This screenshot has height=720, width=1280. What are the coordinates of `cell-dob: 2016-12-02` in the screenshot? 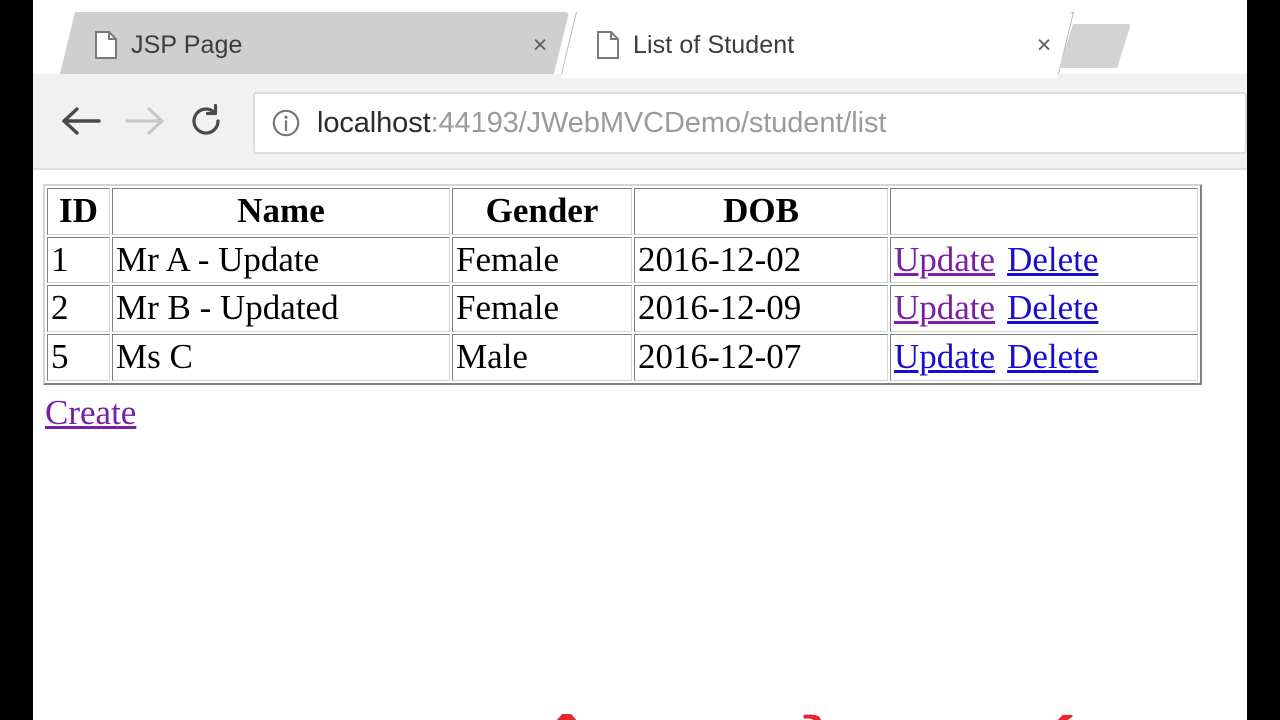 It's located at (761, 260).